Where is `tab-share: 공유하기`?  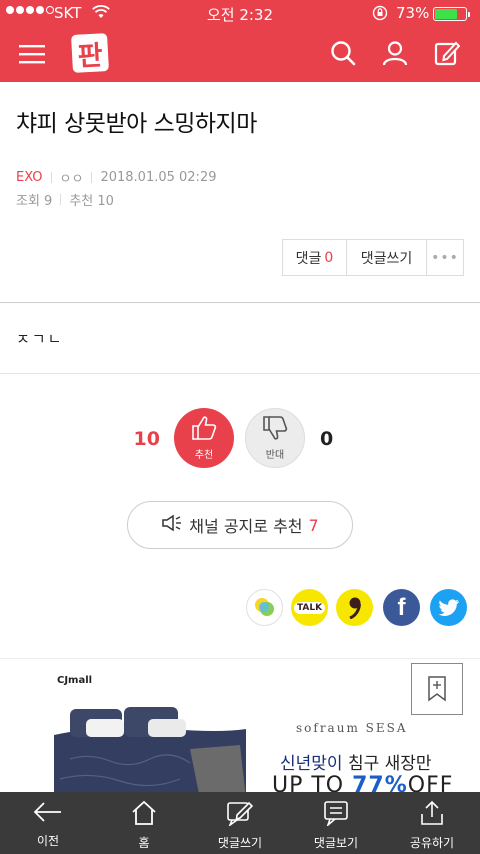
tab-share: 공유하기 is located at coordinates (432, 823).